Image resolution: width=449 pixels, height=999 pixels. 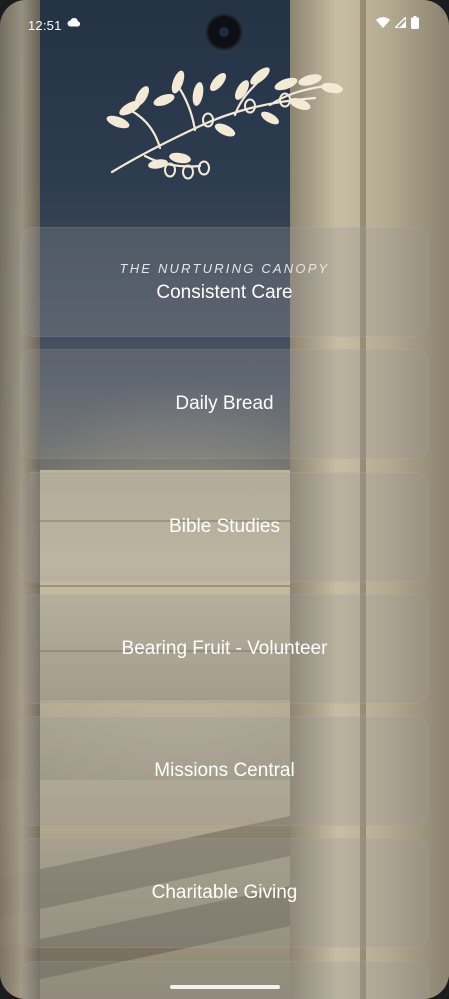 I want to click on menu-card-partial, so click(x=224, y=980).